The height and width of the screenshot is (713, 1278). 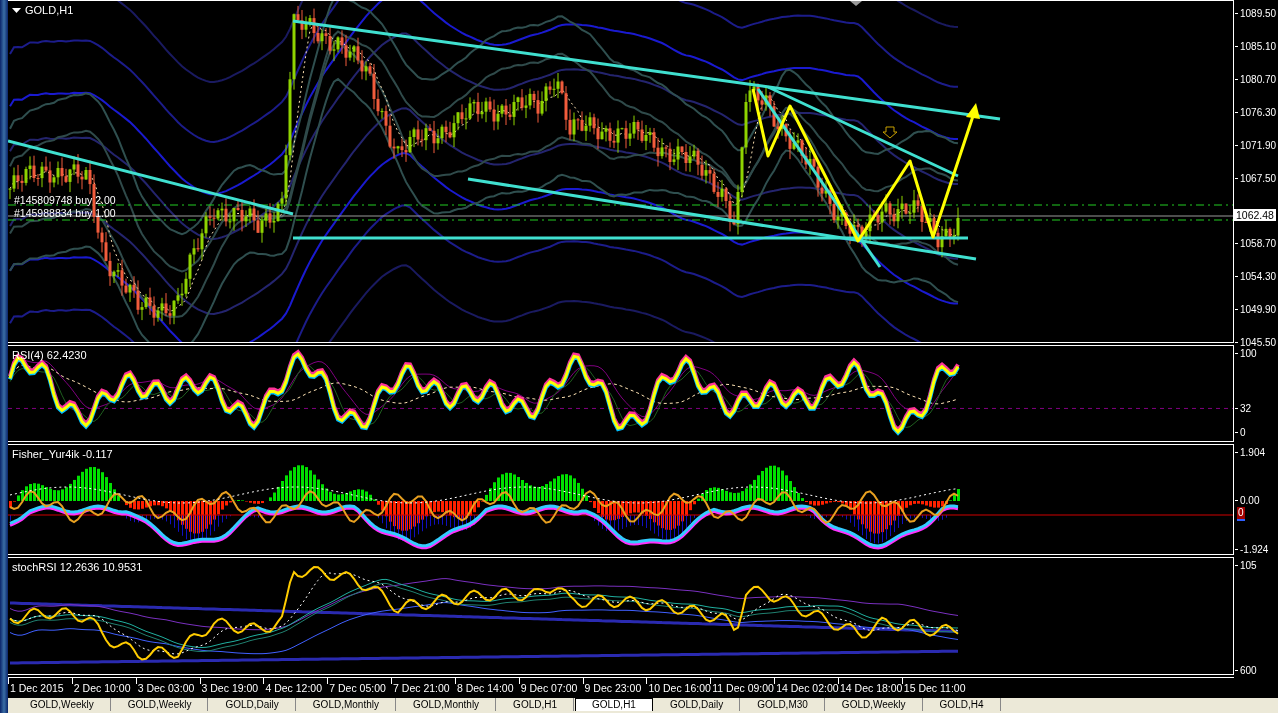 What do you see at coordinates (49, 10) in the screenshot?
I see `chart-title: GOLD,H1` at bounding box center [49, 10].